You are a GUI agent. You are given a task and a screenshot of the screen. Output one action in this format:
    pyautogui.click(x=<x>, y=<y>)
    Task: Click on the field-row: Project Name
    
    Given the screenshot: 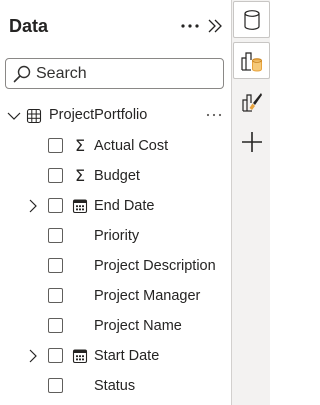 What is the action you would take?
    pyautogui.click(x=115, y=326)
    